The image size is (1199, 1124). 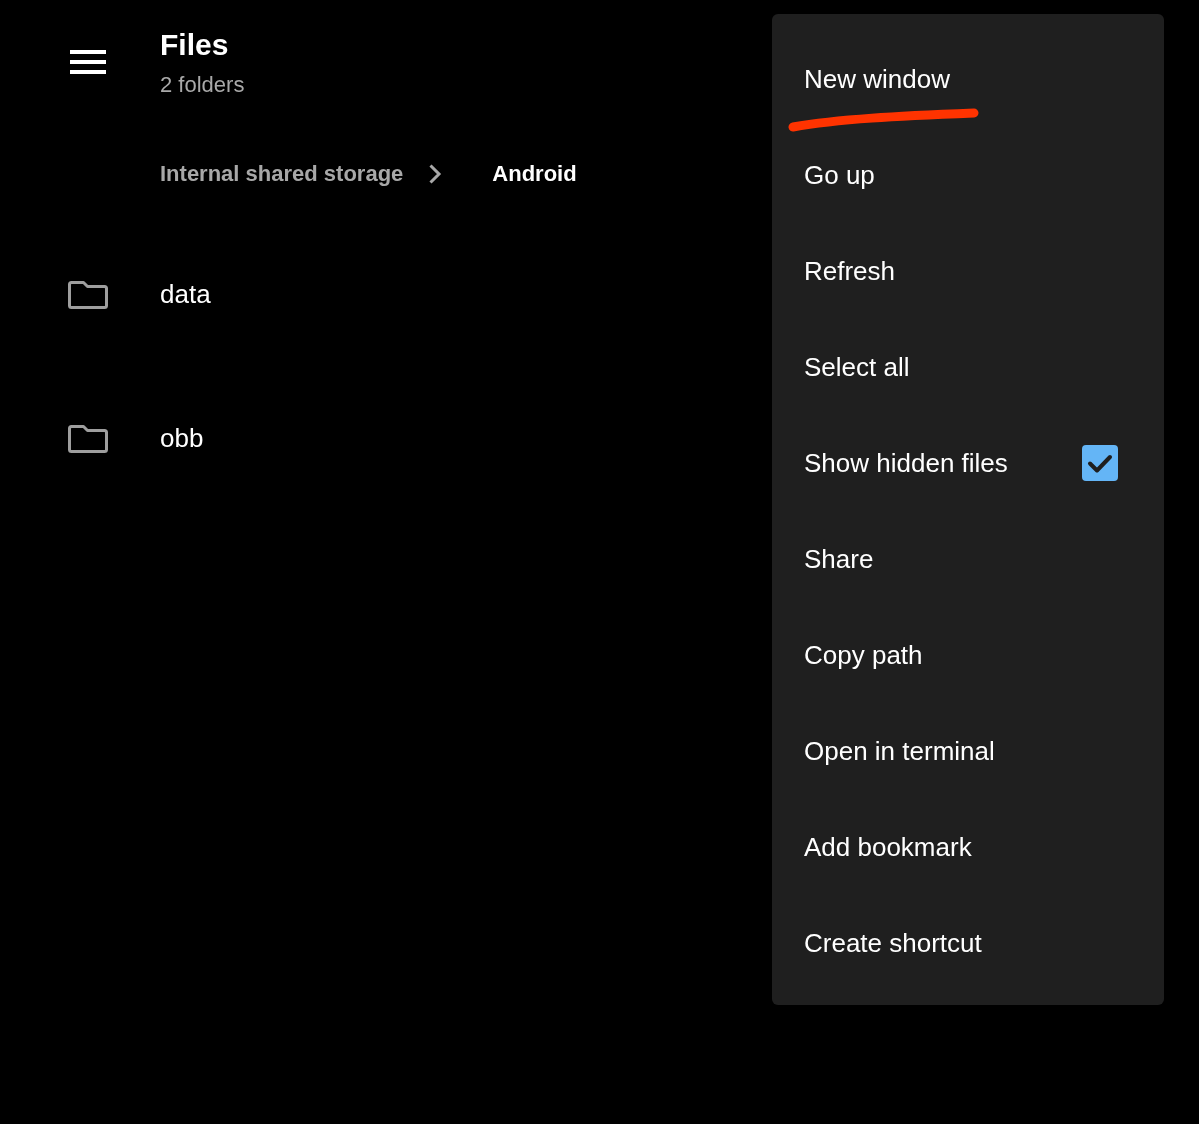 I want to click on folder-count: 2 folders, so click(x=202, y=85).